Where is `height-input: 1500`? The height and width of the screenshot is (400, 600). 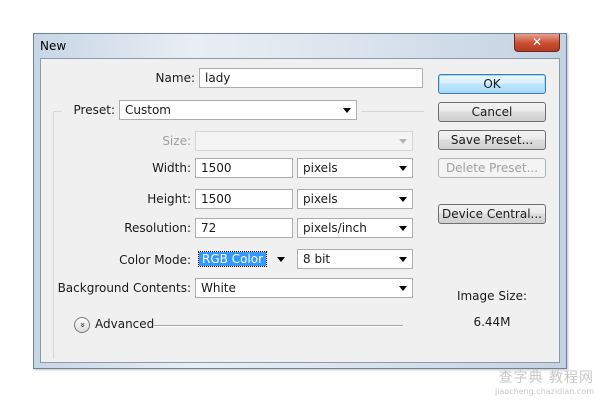
height-input: 1500 is located at coordinates (244, 199).